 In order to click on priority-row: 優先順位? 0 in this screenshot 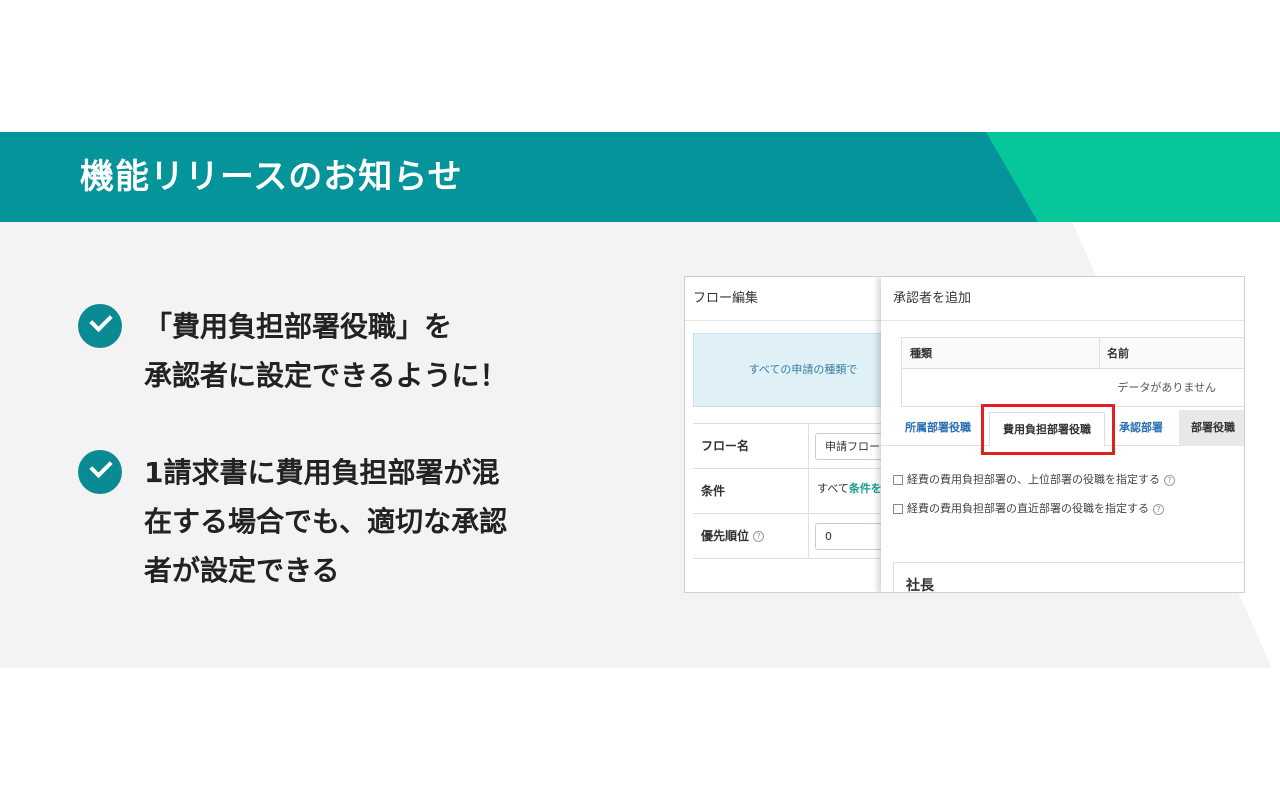, I will do `click(794, 536)`.